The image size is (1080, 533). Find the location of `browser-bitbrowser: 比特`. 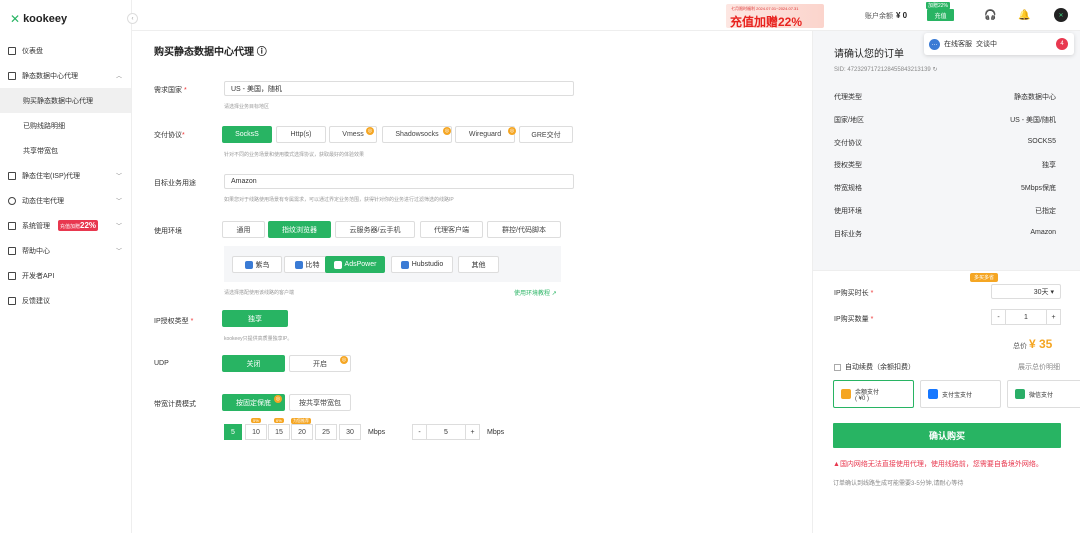

browser-bitbrowser: 比特 is located at coordinates (307, 264).